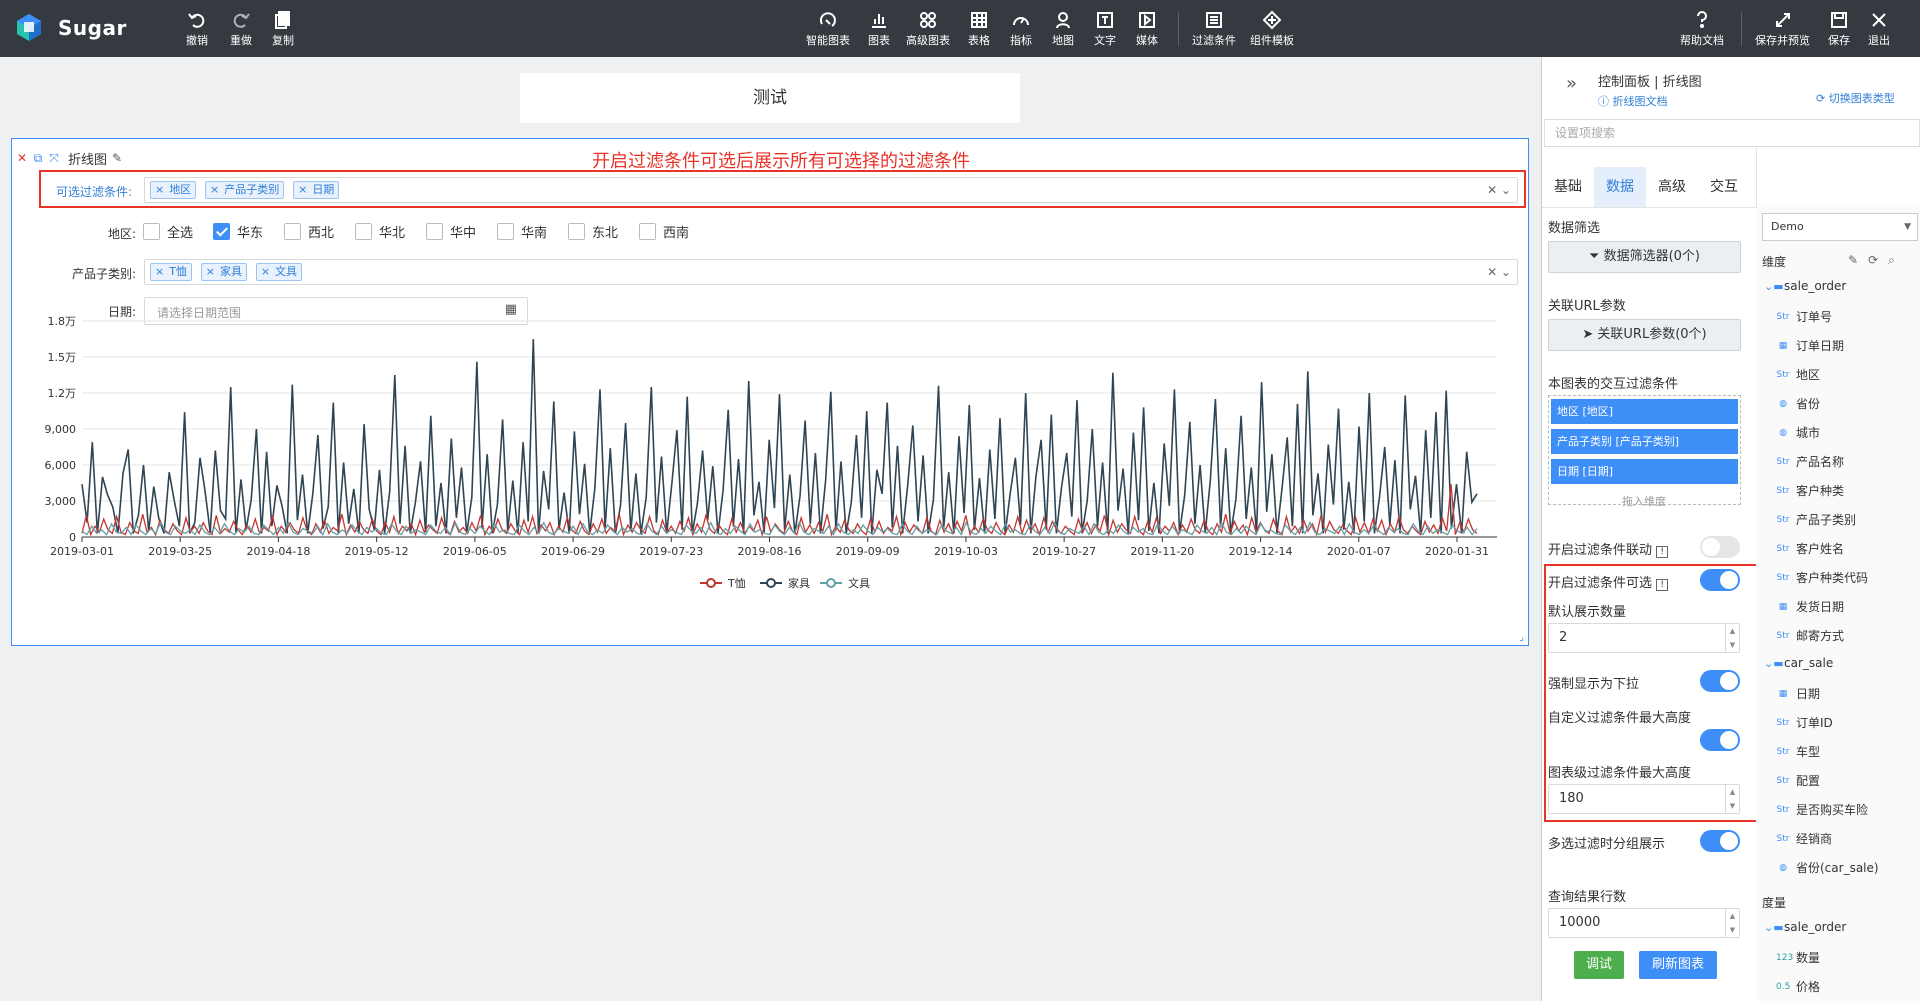  I want to click on multi-group-toggle, so click(1720, 841).